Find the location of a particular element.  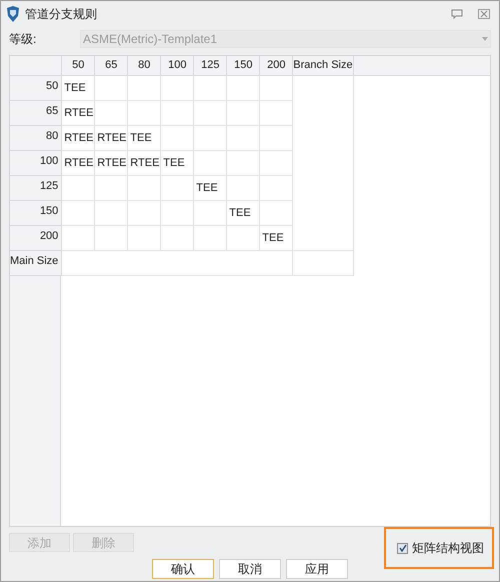

dialog-button: 取消 is located at coordinates (250, 569).